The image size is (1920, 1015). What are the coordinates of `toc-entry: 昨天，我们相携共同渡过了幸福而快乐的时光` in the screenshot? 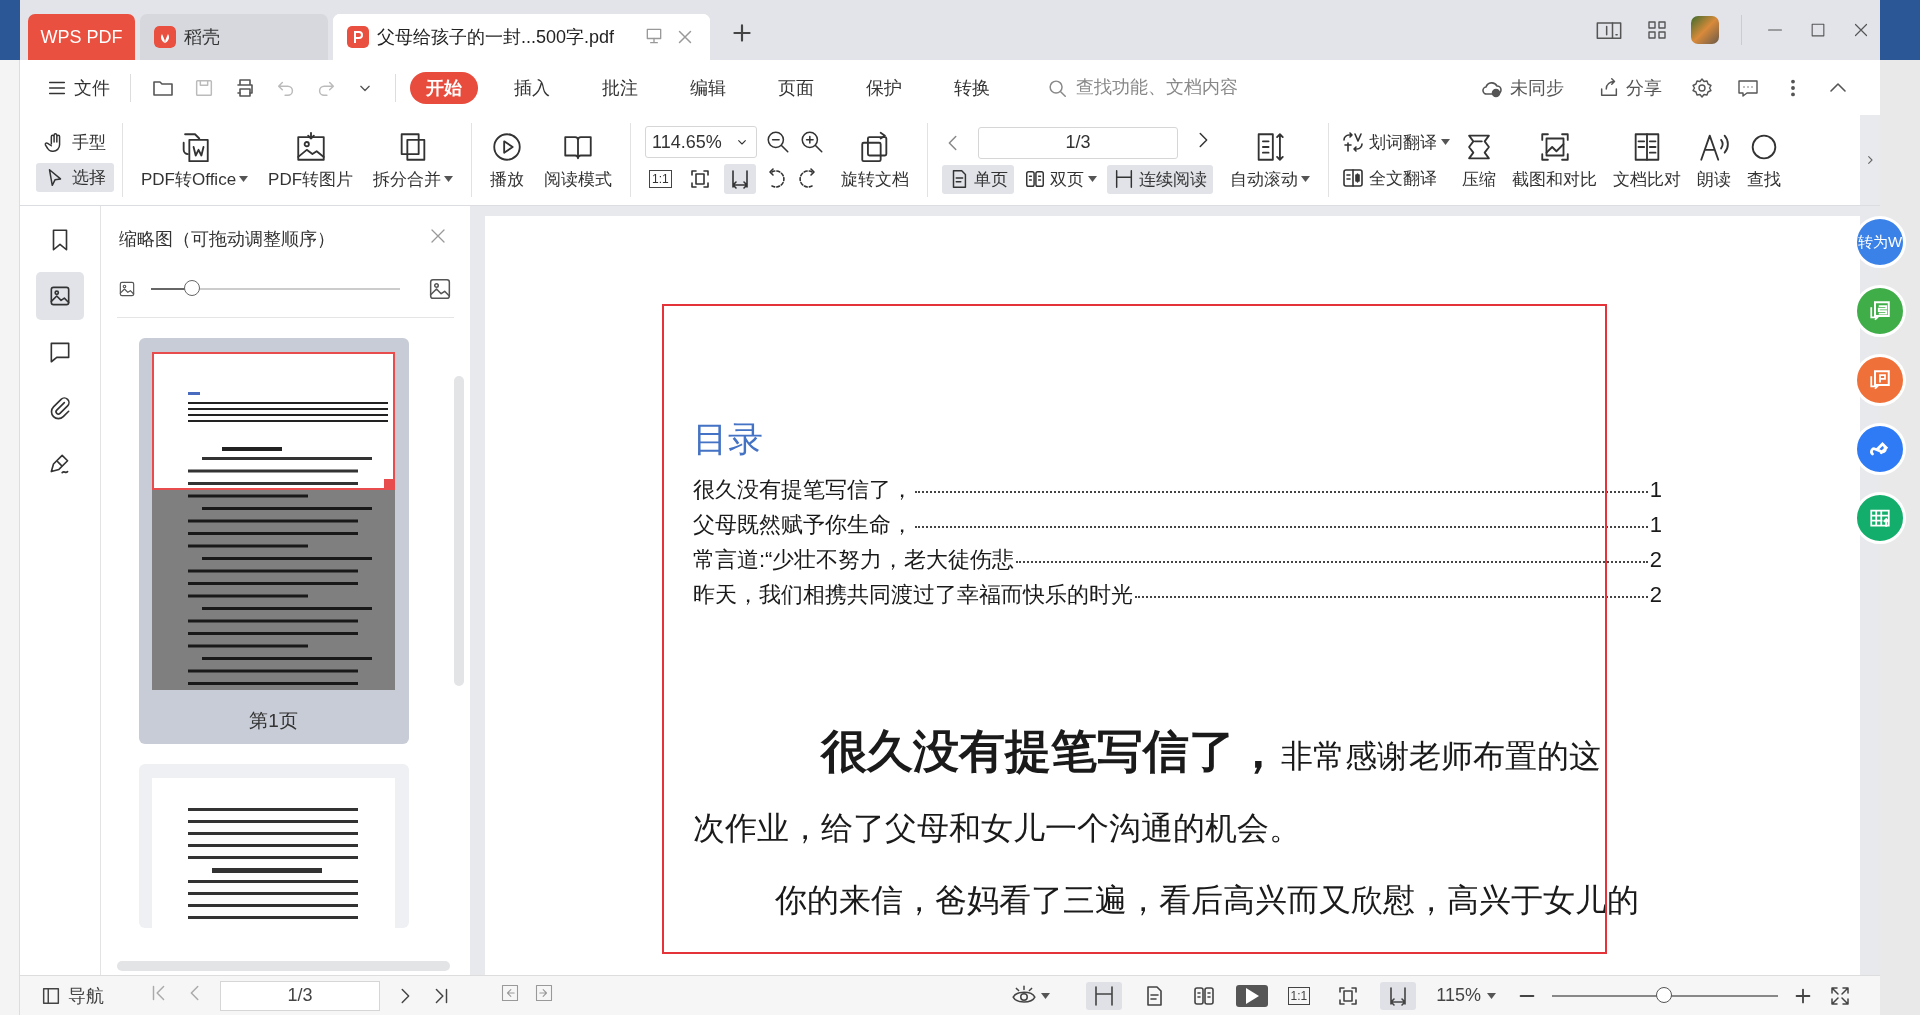 It's located at (913, 595).